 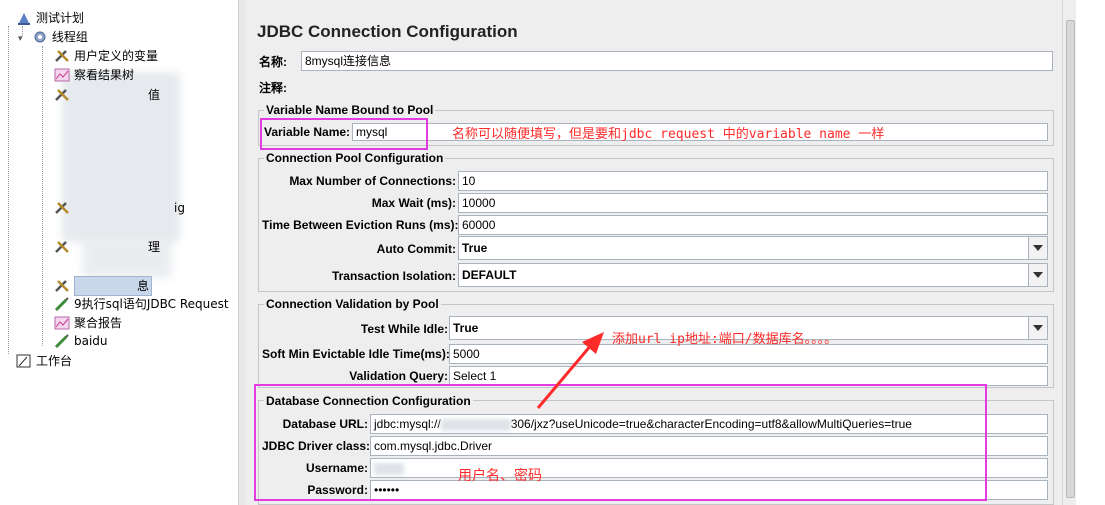 I want to click on window-edge, so click(x=1090, y=252).